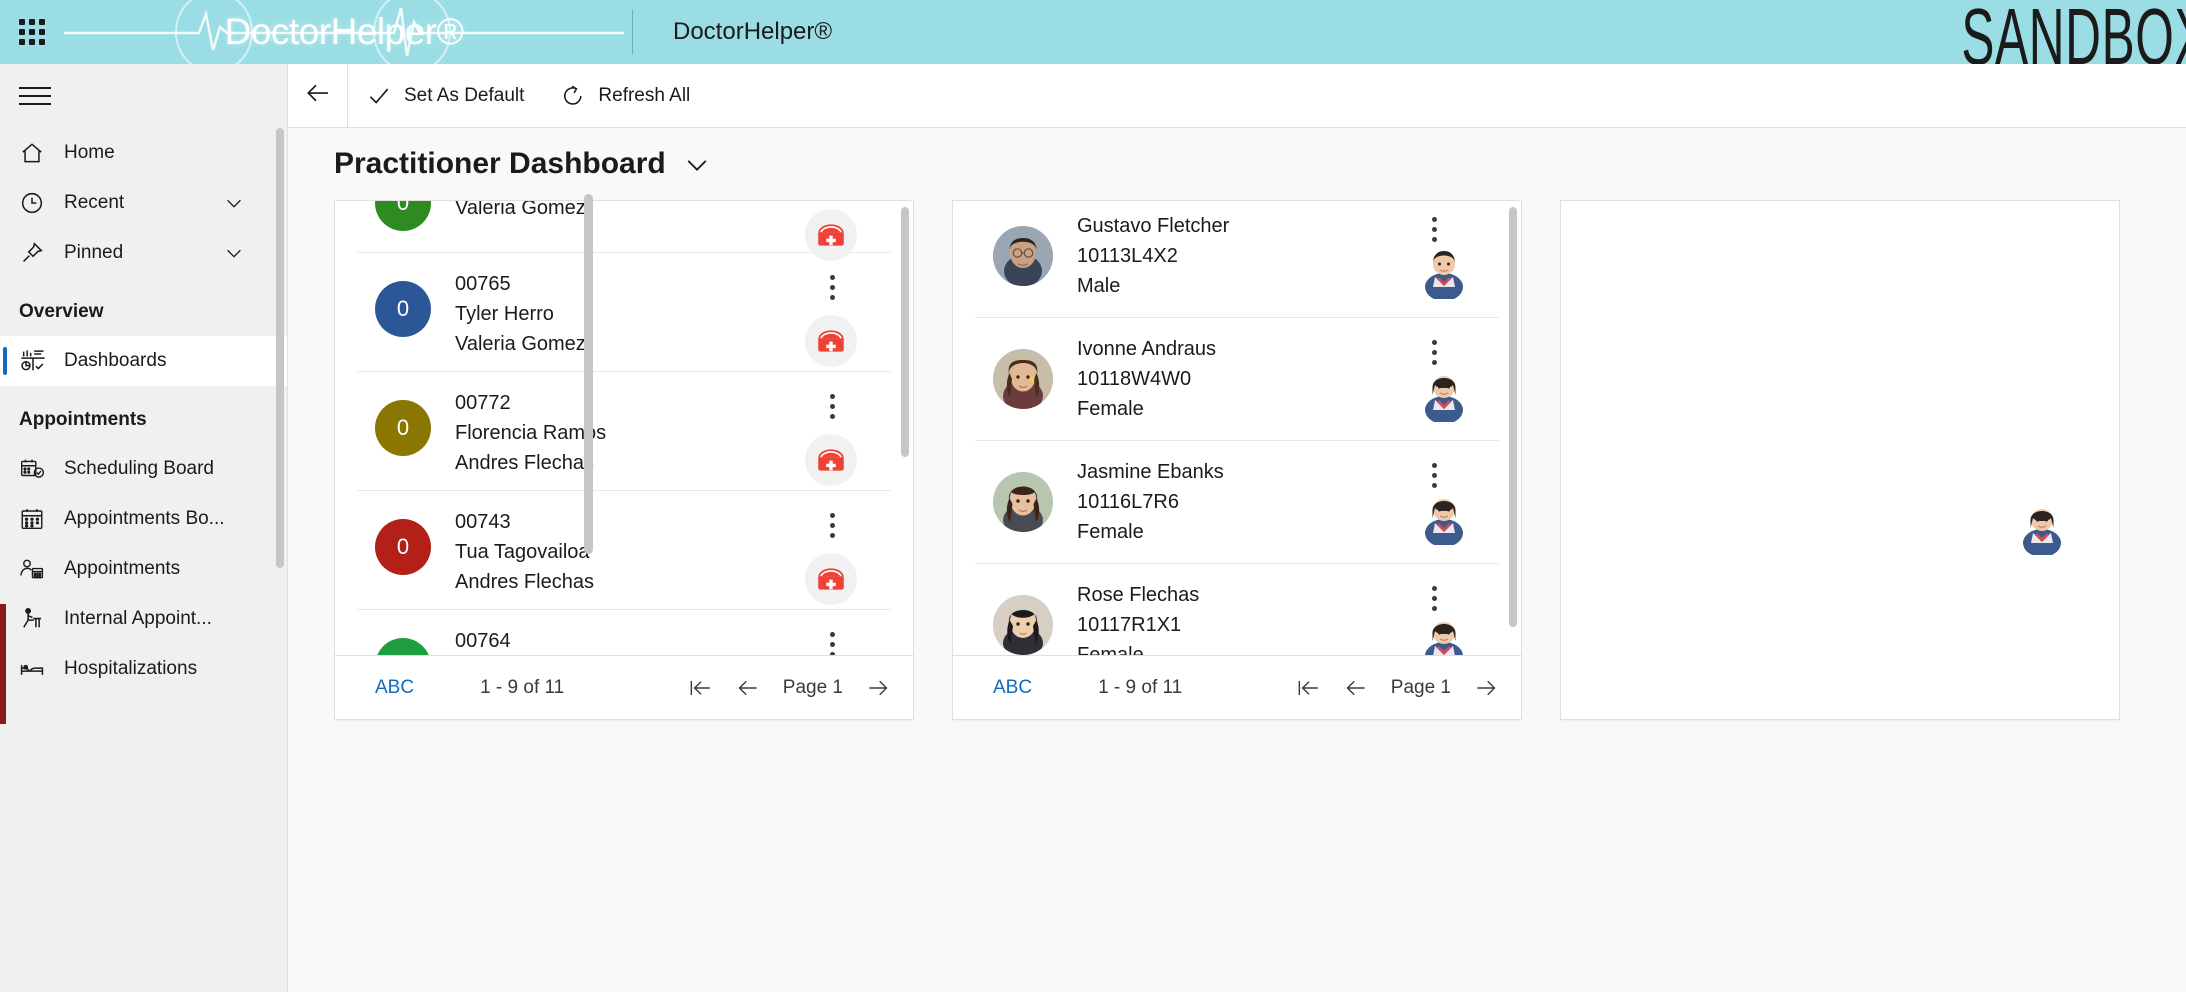 The height and width of the screenshot is (992, 2186). I want to click on set-as-default-button: Set As Default, so click(445, 96).